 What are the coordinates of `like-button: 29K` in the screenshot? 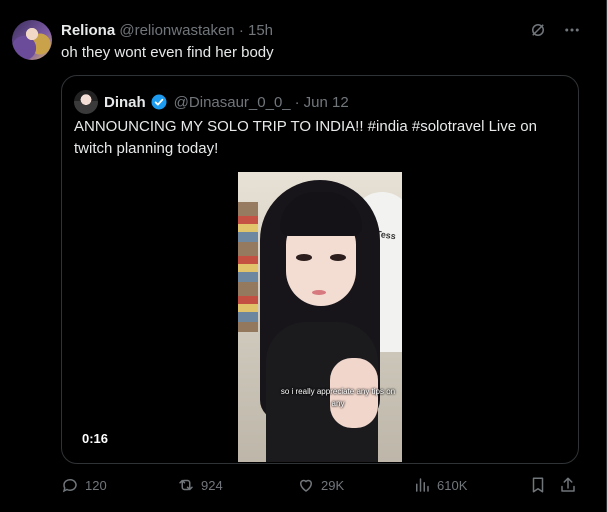 It's located at (320, 485).